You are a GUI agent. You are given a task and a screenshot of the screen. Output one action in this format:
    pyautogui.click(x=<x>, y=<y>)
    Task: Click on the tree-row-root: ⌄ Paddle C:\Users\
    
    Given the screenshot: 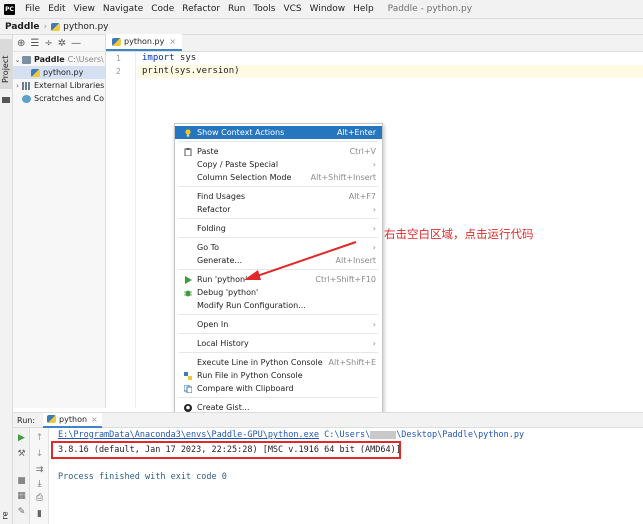 What is the action you would take?
    pyautogui.click(x=59, y=59)
    